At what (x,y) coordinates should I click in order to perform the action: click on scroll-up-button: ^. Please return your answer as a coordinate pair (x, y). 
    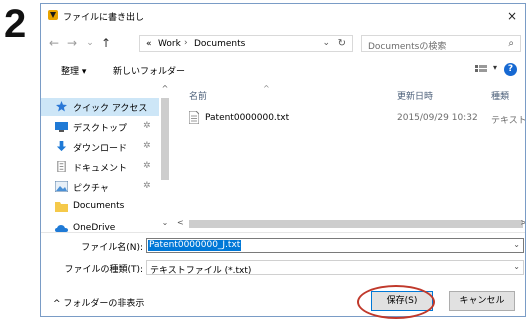
    Looking at the image, I should click on (165, 90).